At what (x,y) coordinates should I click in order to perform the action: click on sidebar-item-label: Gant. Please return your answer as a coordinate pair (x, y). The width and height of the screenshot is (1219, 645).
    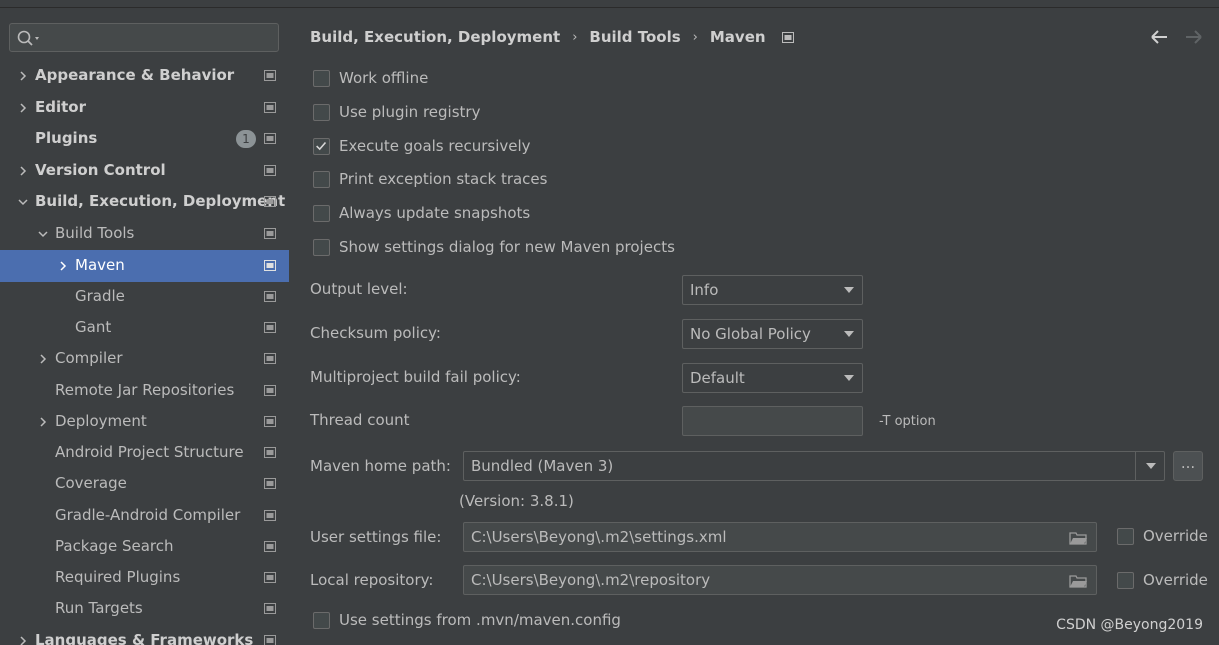
    Looking at the image, I should click on (93, 327).